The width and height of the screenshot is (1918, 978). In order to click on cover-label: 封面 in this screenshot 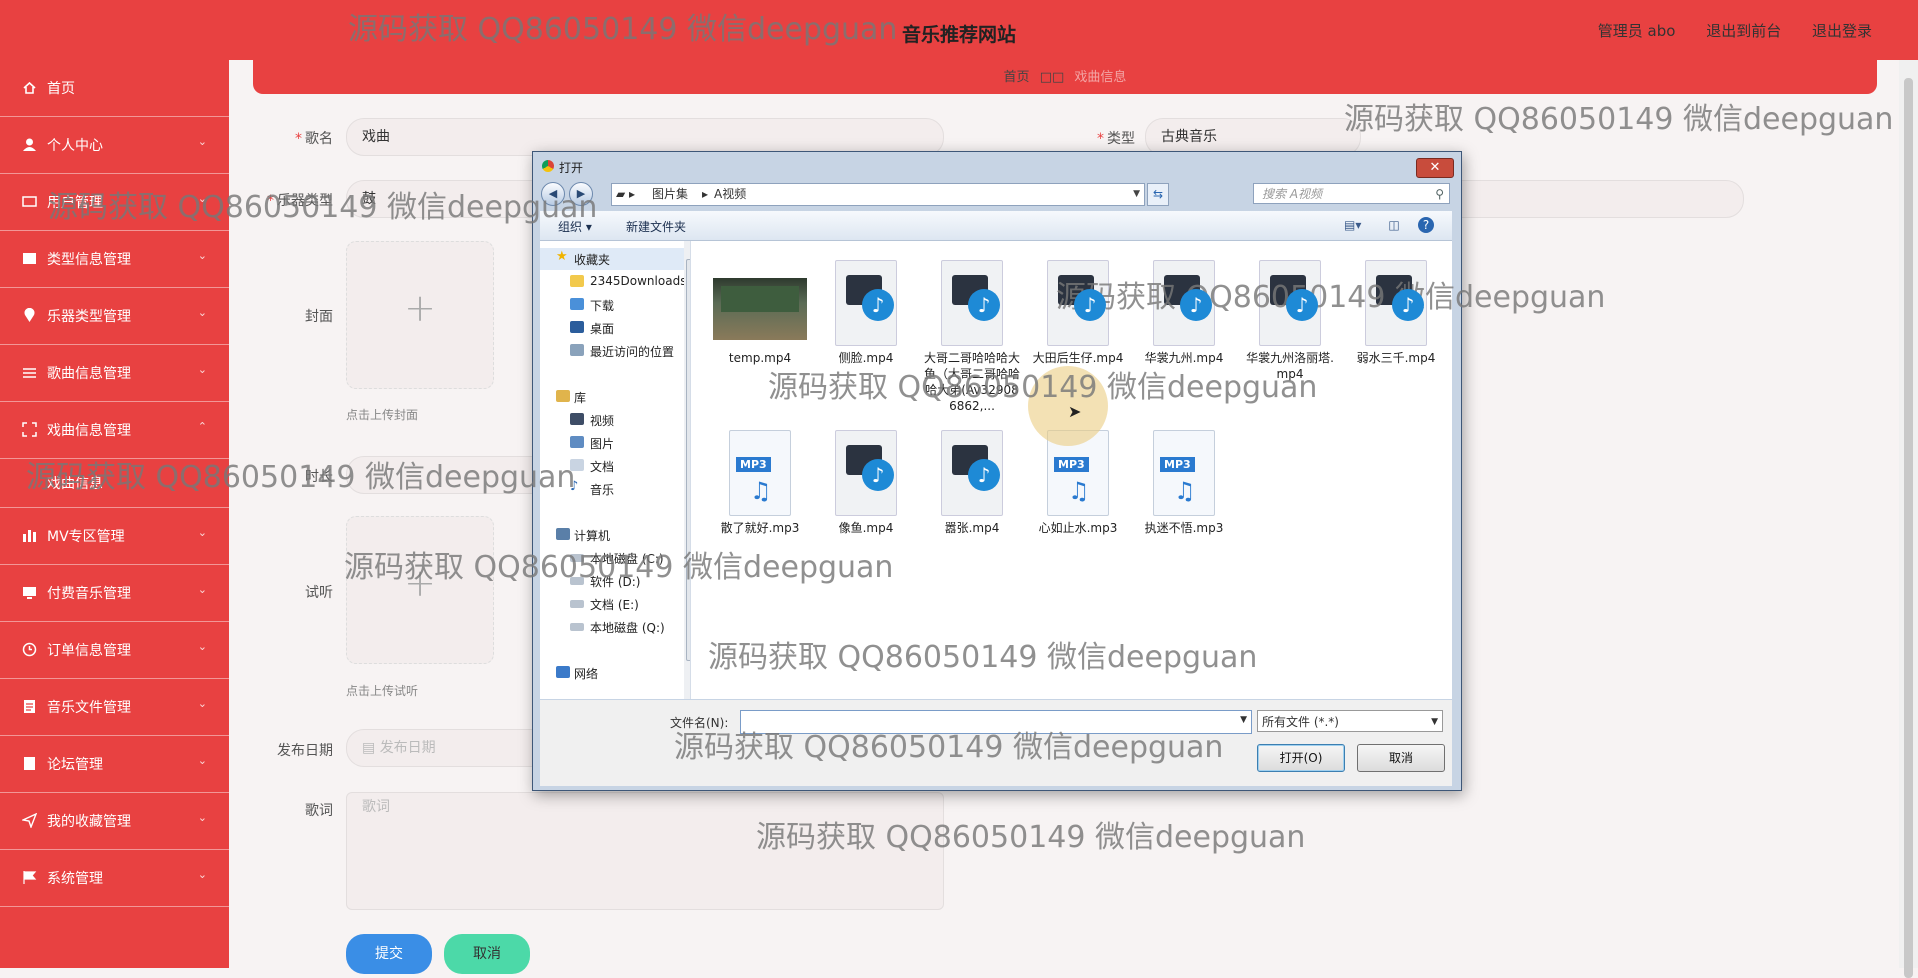, I will do `click(319, 317)`.